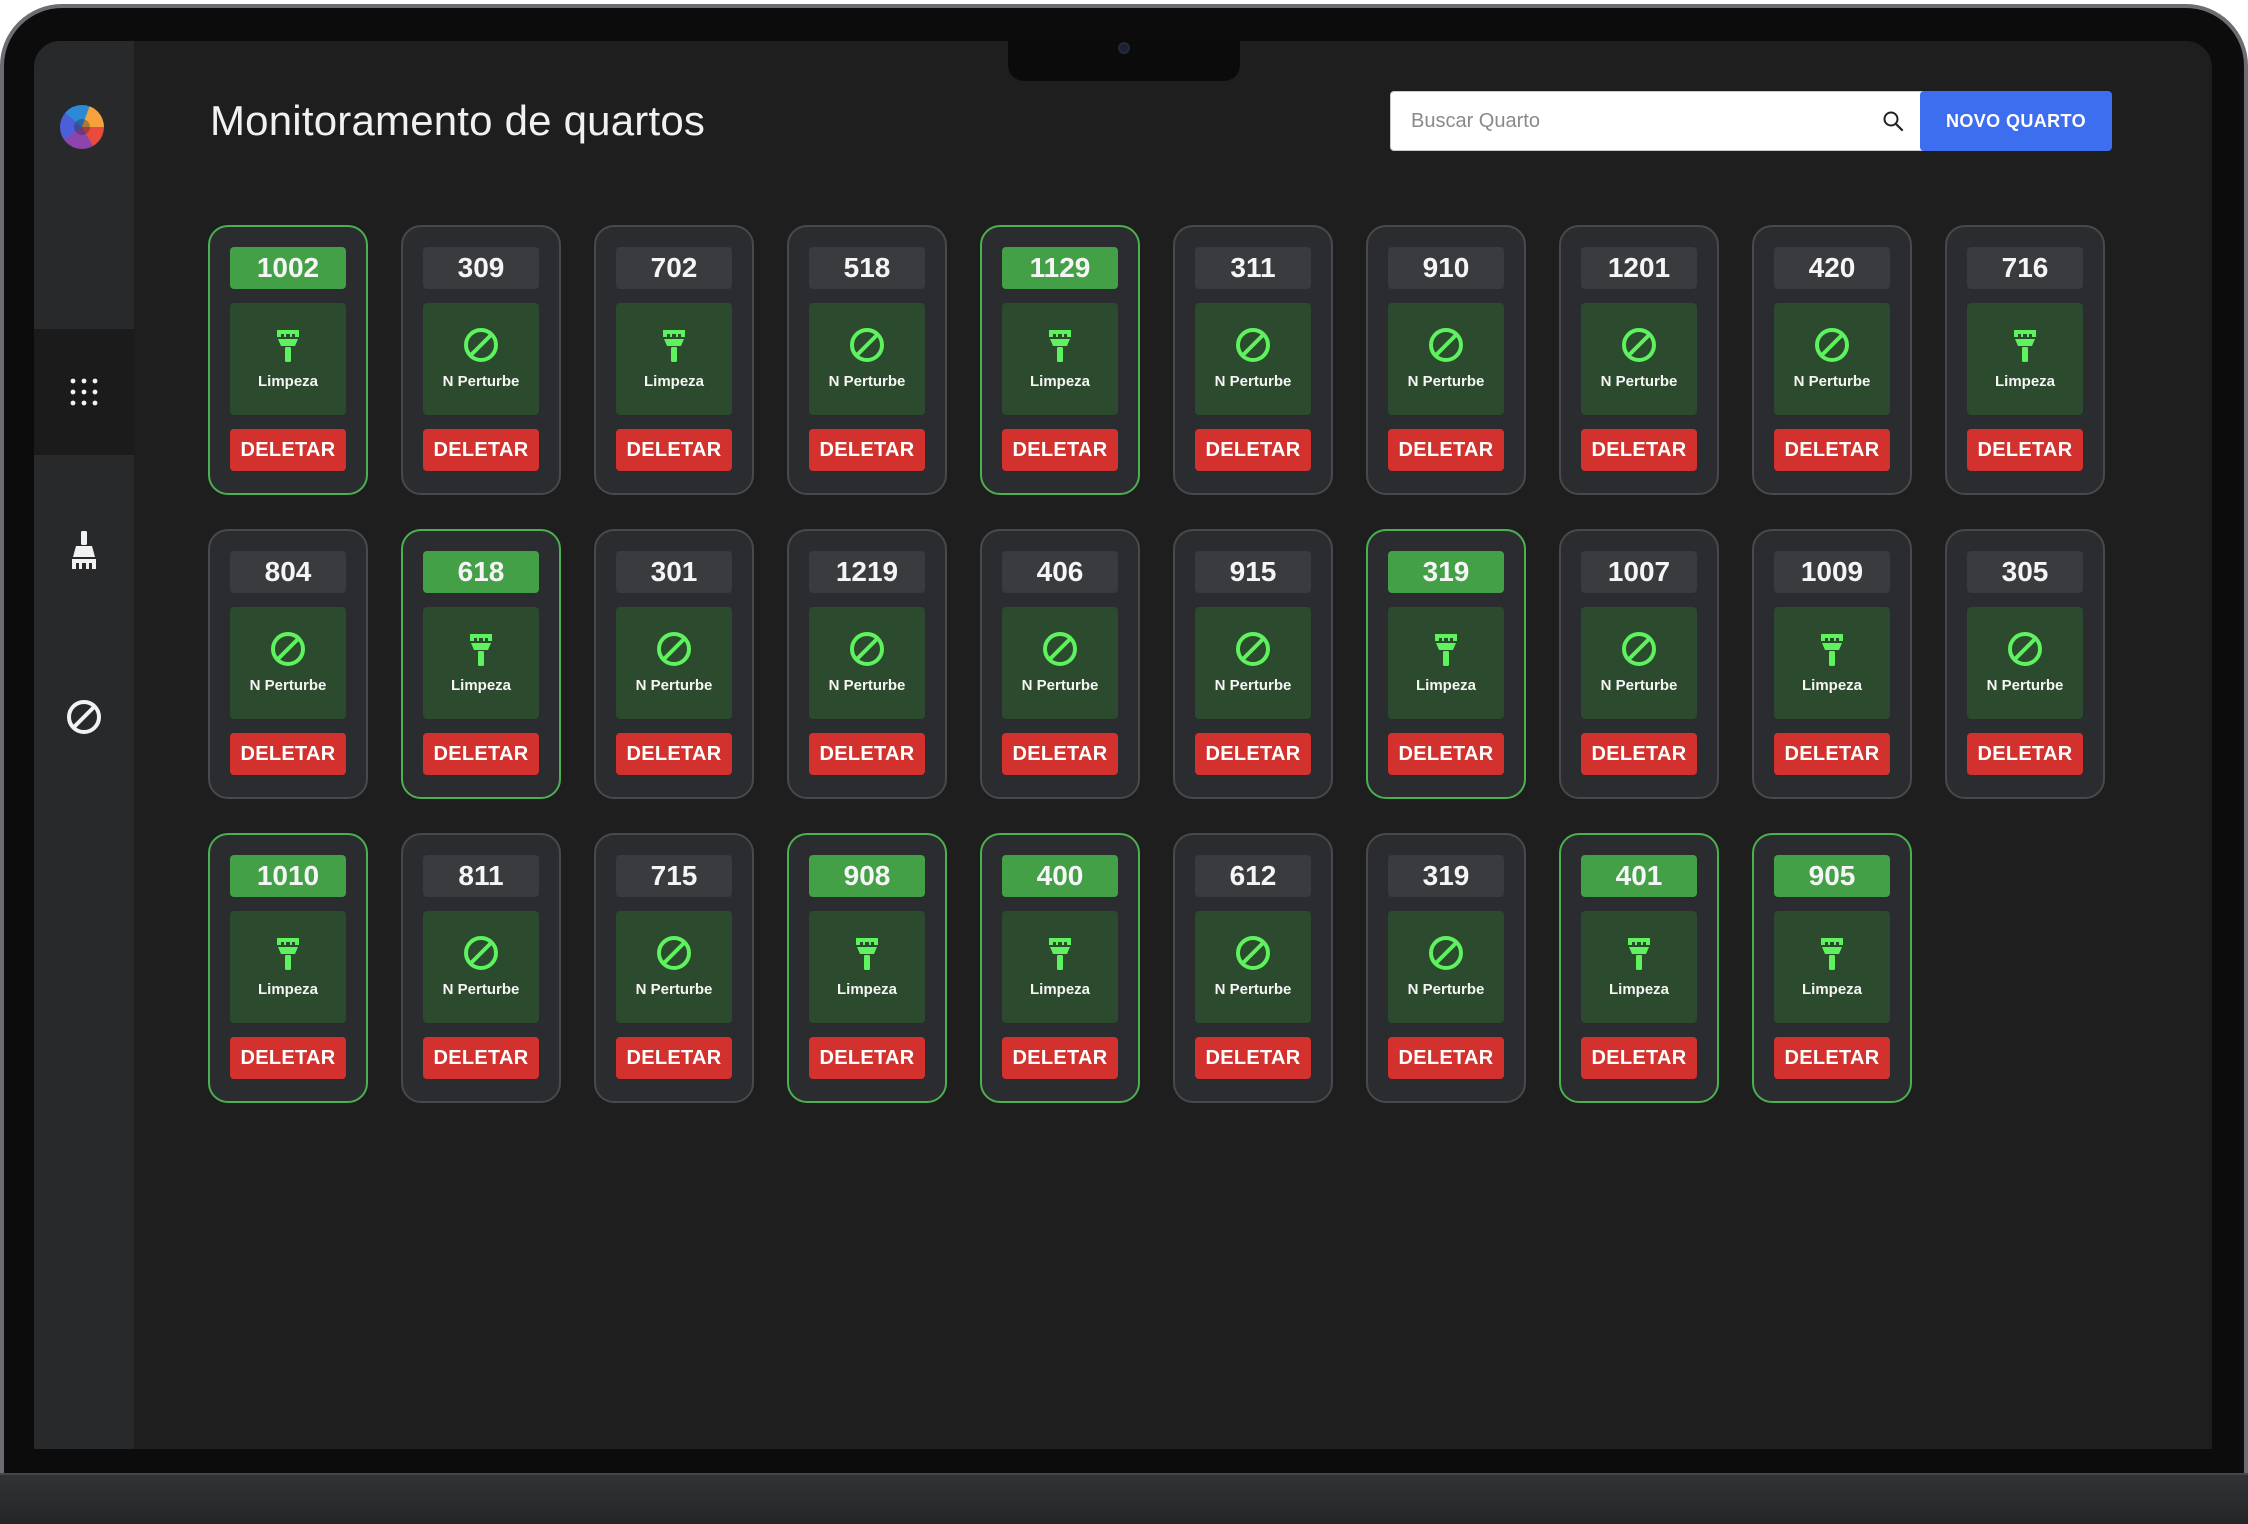 The image size is (2248, 1524). I want to click on search-input, so click(1626, 121).